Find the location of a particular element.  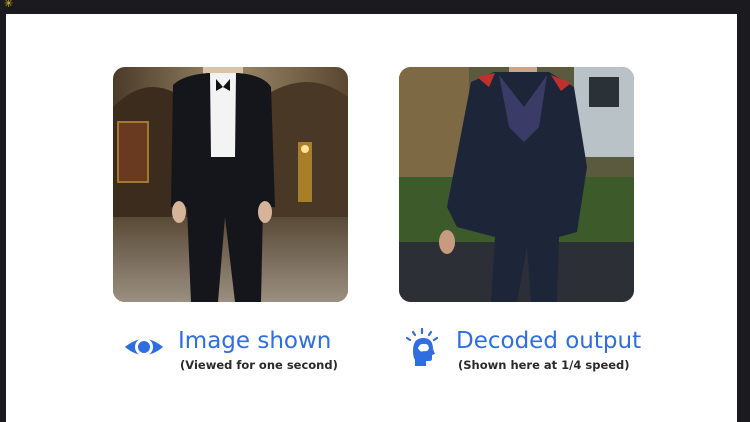

head-with-brain-signal-icon is located at coordinates (422, 346).